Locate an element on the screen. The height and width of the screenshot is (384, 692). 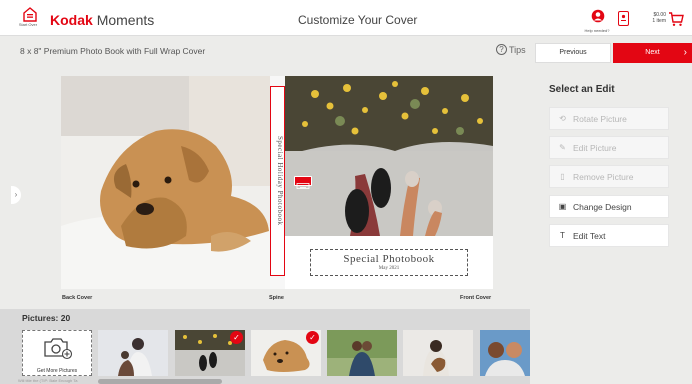
rotate-picture-label: Rotate Picture is located at coordinates (600, 118).